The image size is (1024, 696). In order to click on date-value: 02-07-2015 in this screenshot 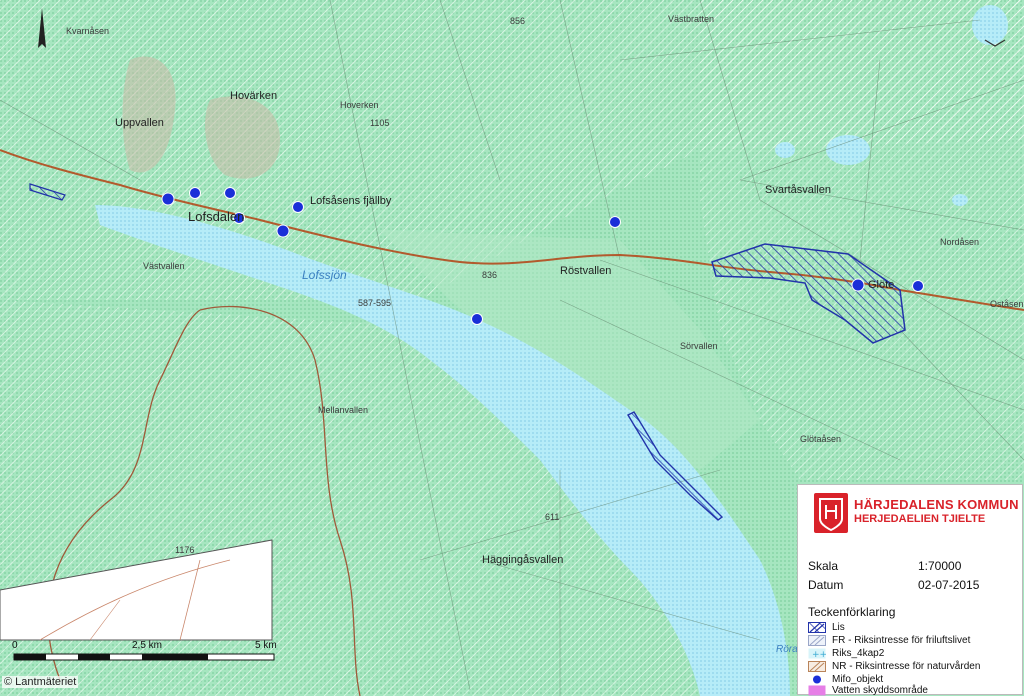, I will do `click(949, 585)`.